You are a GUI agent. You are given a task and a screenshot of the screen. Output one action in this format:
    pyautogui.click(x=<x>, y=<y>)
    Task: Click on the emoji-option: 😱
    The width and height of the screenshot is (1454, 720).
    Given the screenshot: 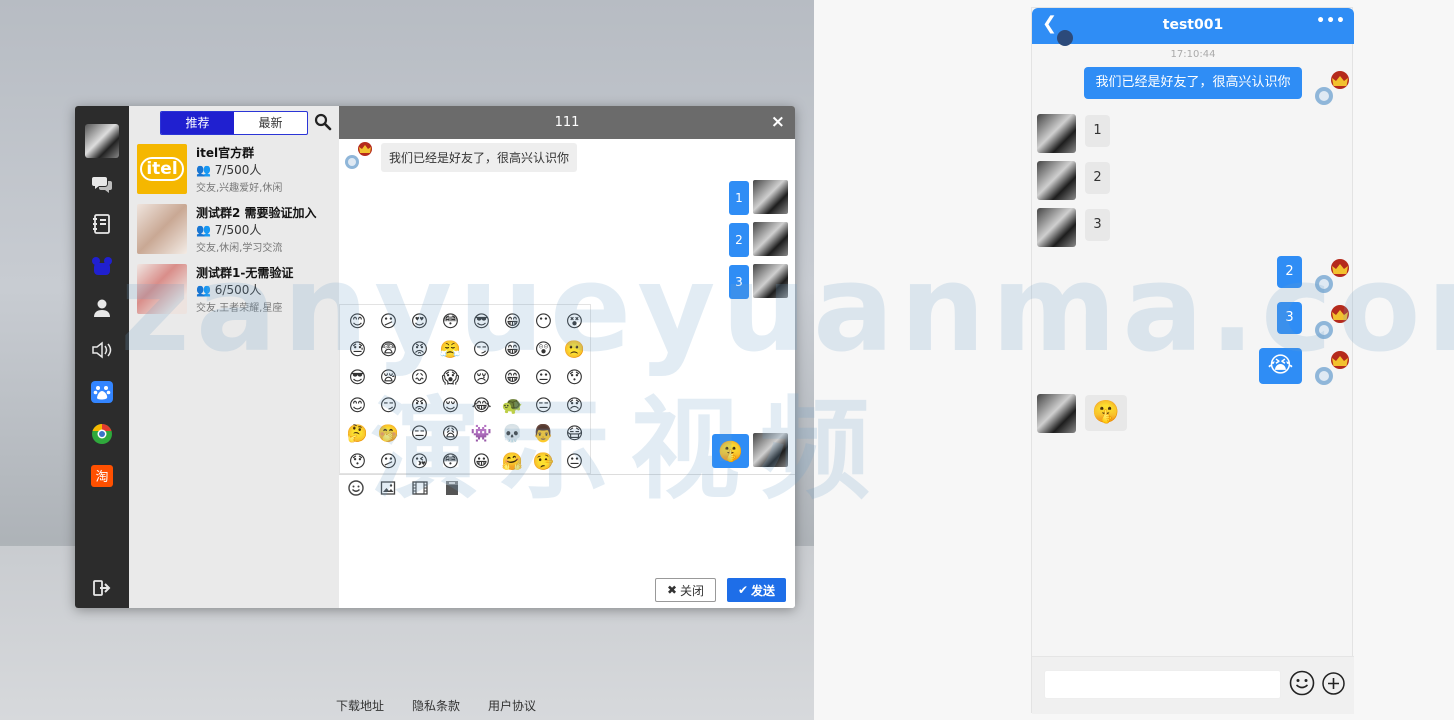 What is the action you would take?
    pyautogui.click(x=450, y=378)
    